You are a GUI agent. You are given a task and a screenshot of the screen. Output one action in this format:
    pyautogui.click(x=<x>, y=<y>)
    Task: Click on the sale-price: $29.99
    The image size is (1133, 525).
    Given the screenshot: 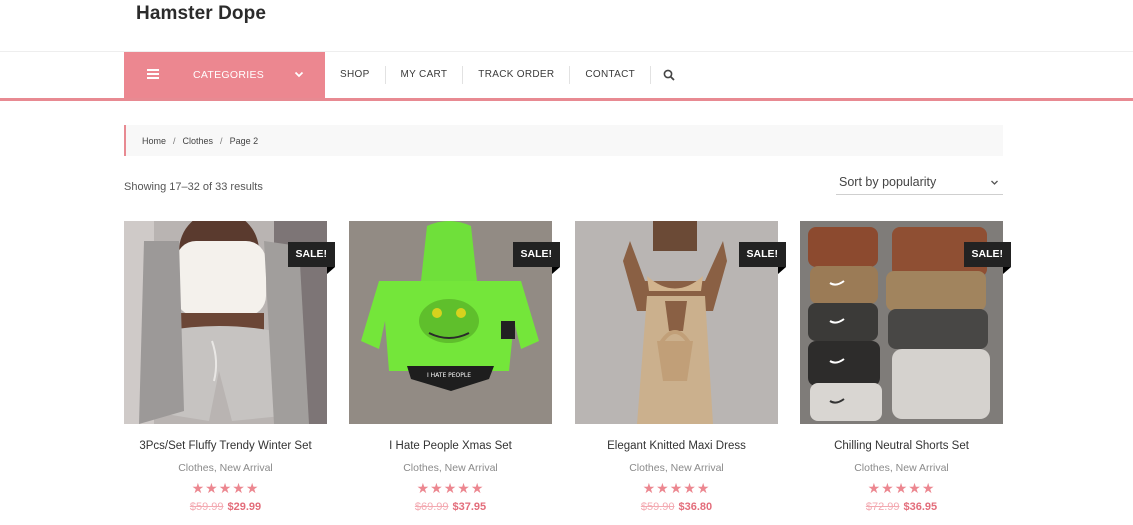 What is the action you would take?
    pyautogui.click(x=244, y=507)
    